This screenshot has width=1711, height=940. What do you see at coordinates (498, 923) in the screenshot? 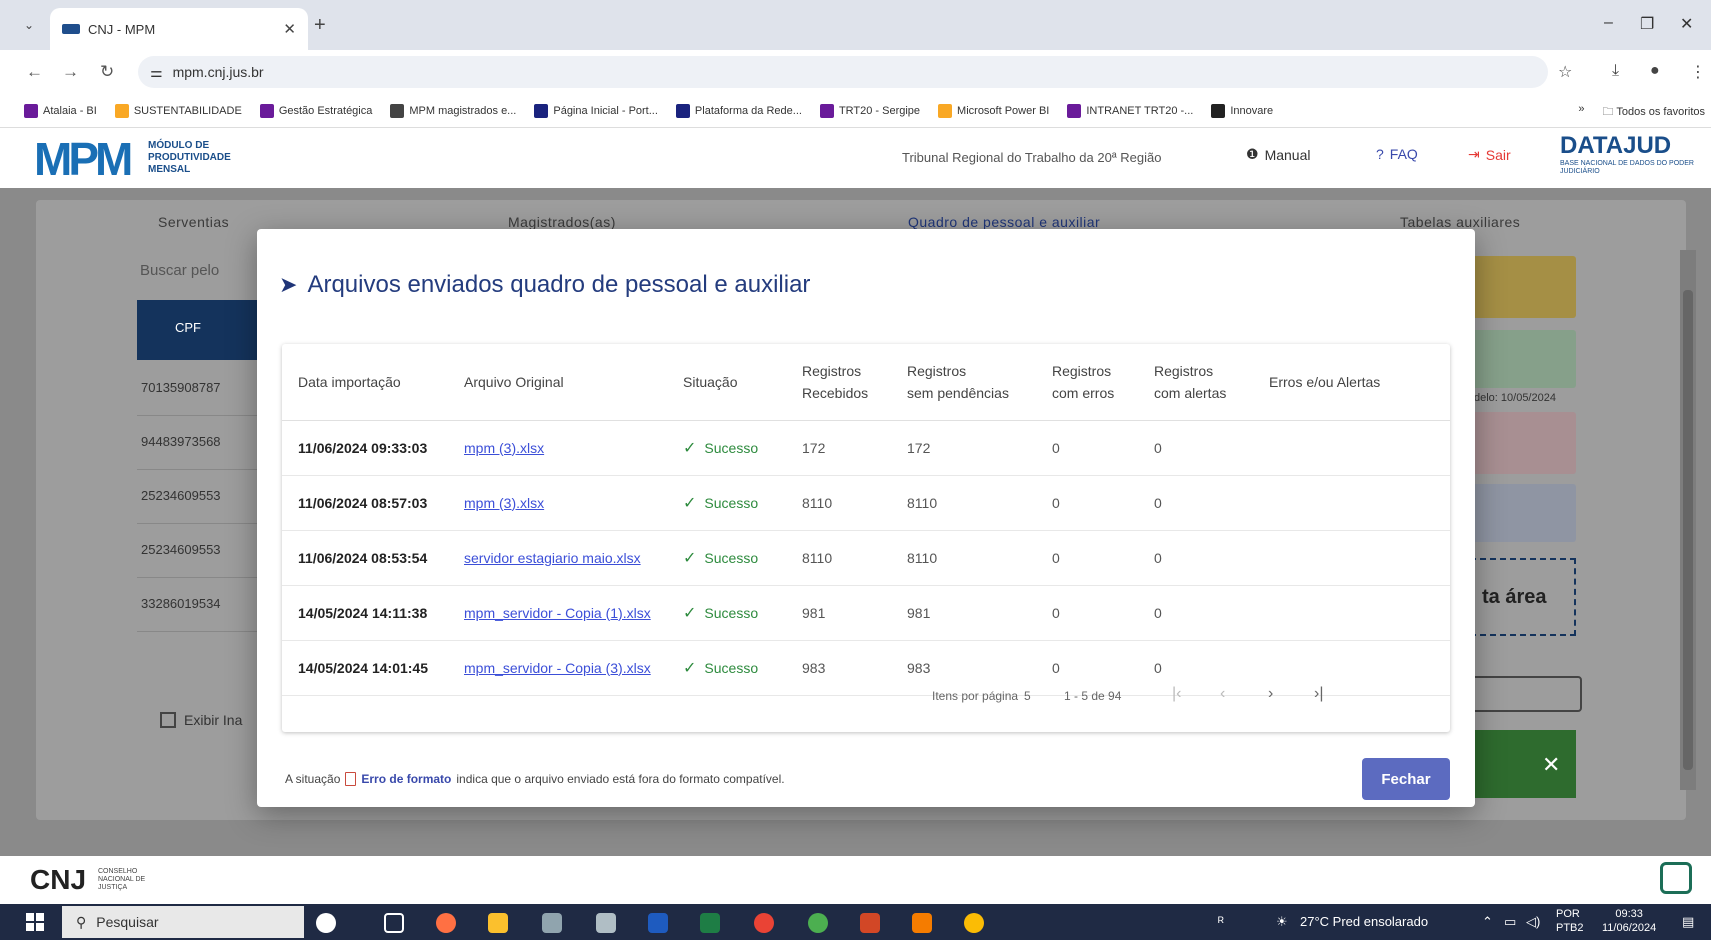
I see `file-explorer-icon` at bounding box center [498, 923].